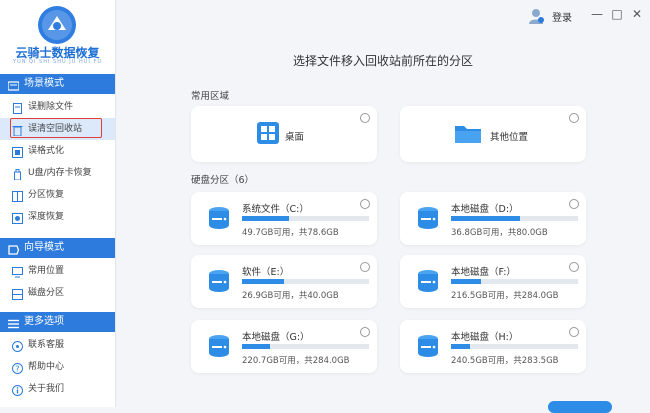 The height and width of the screenshot is (413, 650). What do you see at coordinates (499, 233) in the screenshot?
I see `drive-capacity: 36.8GB可用，共80.0GB` at bounding box center [499, 233].